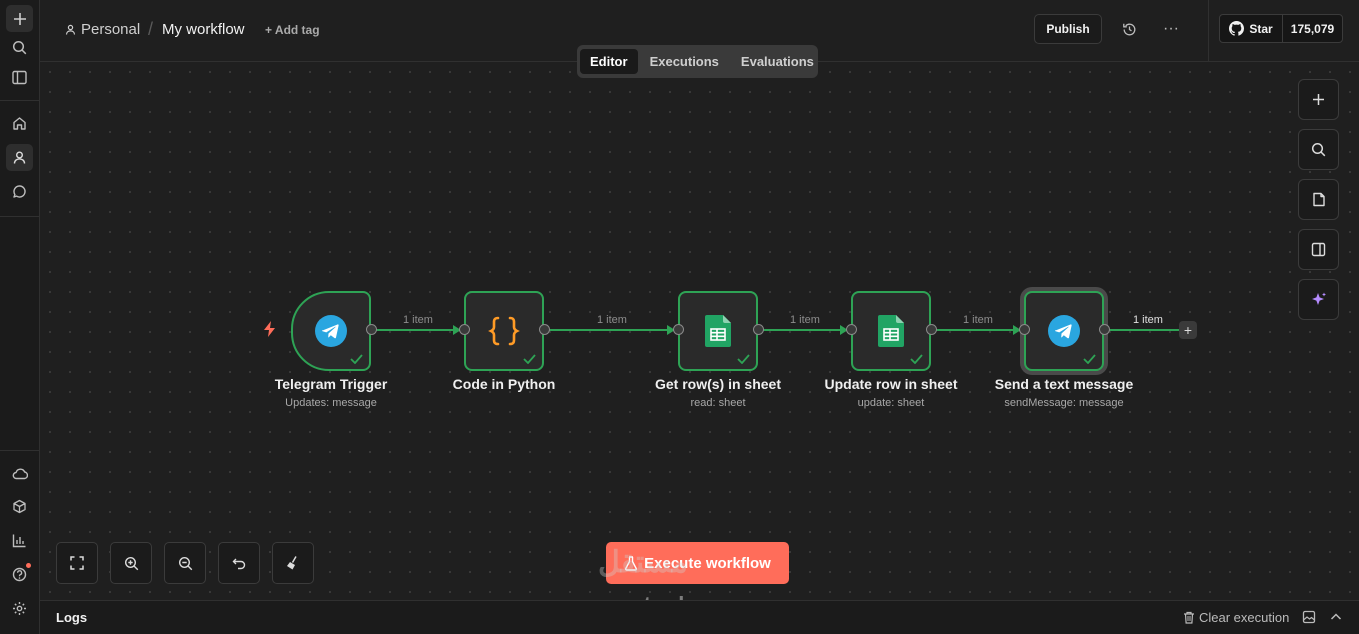 This screenshot has height=634, width=1359. Describe the element at coordinates (19, 608) in the screenshot. I see `settings-gear-icon` at that location.